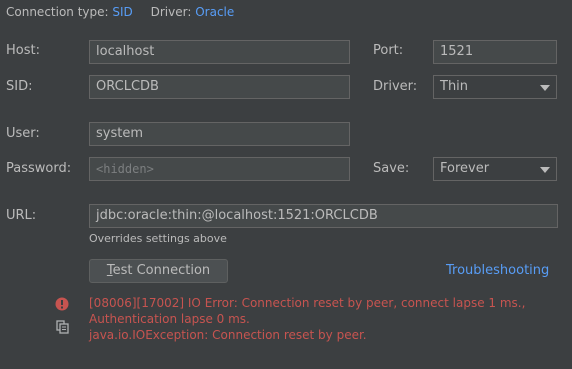 This screenshot has width=572, height=369. I want to click on save-select-value: Forever, so click(465, 168).